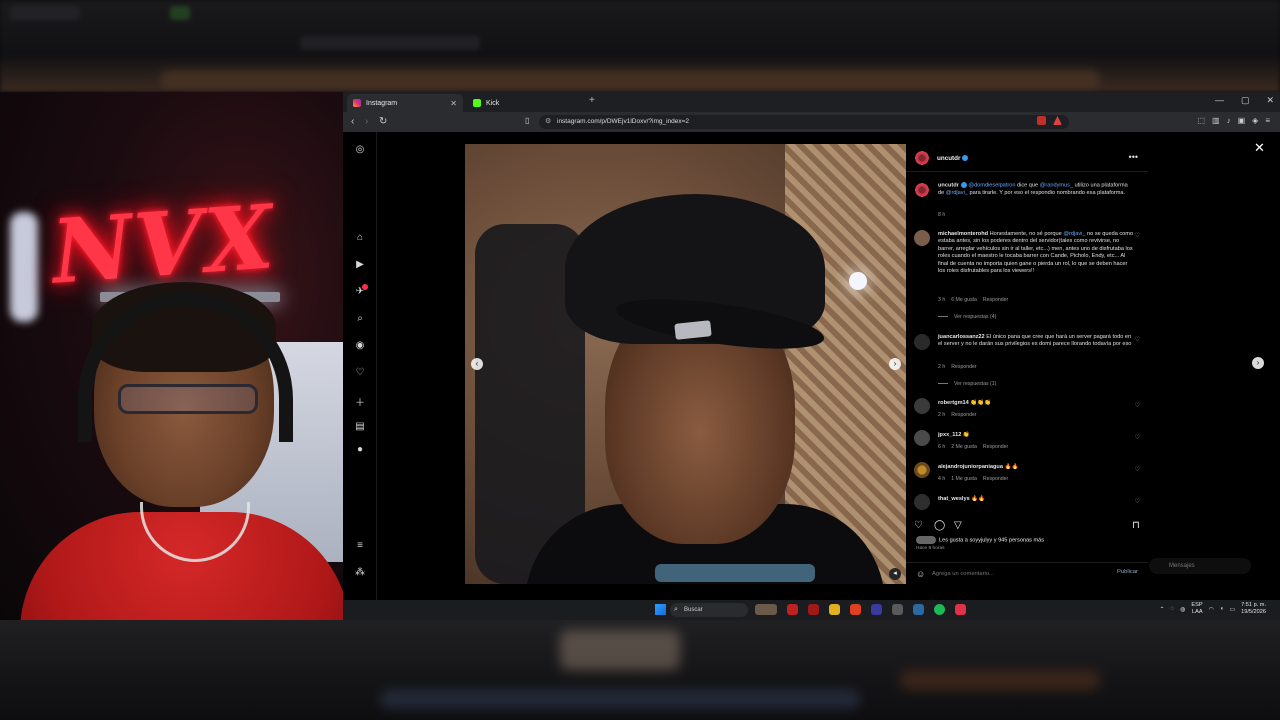 Image resolution: width=1280 pixels, height=720 pixels. Describe the element at coordinates (1200, 566) in the screenshot. I see `messages-button: Mensajes` at that location.